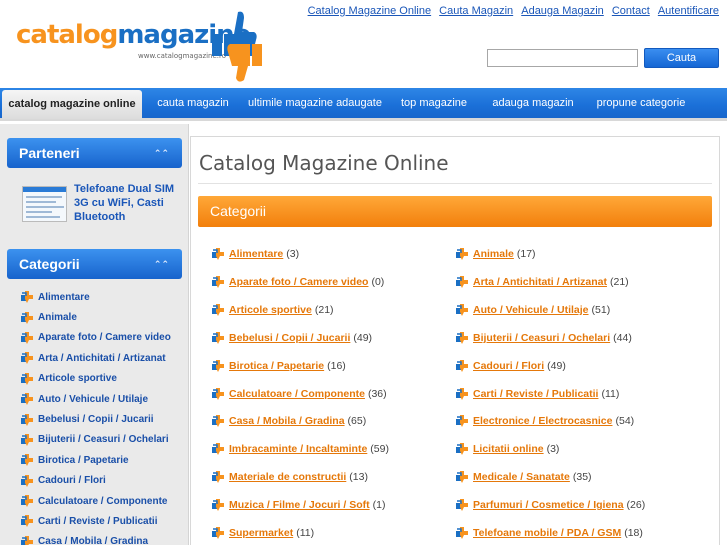 Image resolution: width=727 pixels, height=545 pixels. Describe the element at coordinates (370, 11) in the screenshot. I see `top-link-catalog: Catalog Magazine Online` at that location.